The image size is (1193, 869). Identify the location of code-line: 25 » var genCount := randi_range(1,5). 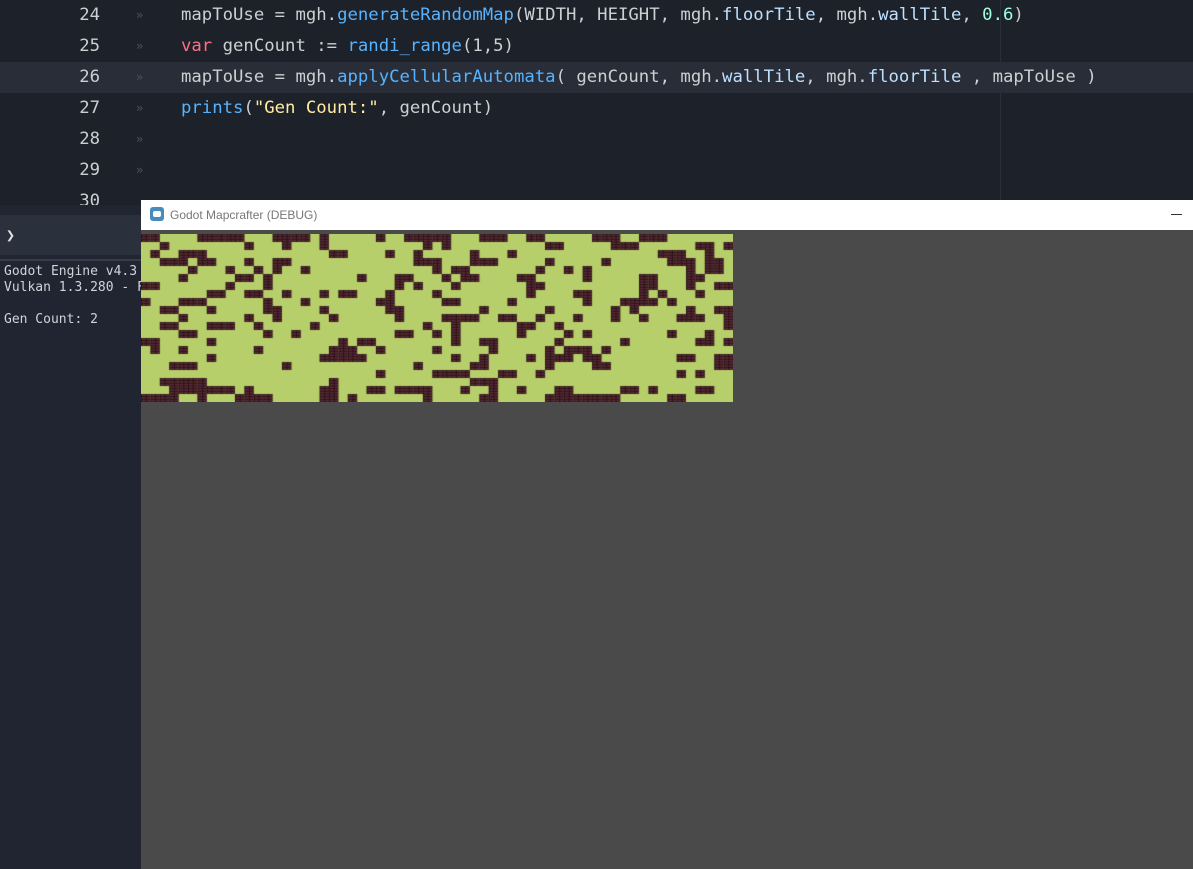
(596, 46).